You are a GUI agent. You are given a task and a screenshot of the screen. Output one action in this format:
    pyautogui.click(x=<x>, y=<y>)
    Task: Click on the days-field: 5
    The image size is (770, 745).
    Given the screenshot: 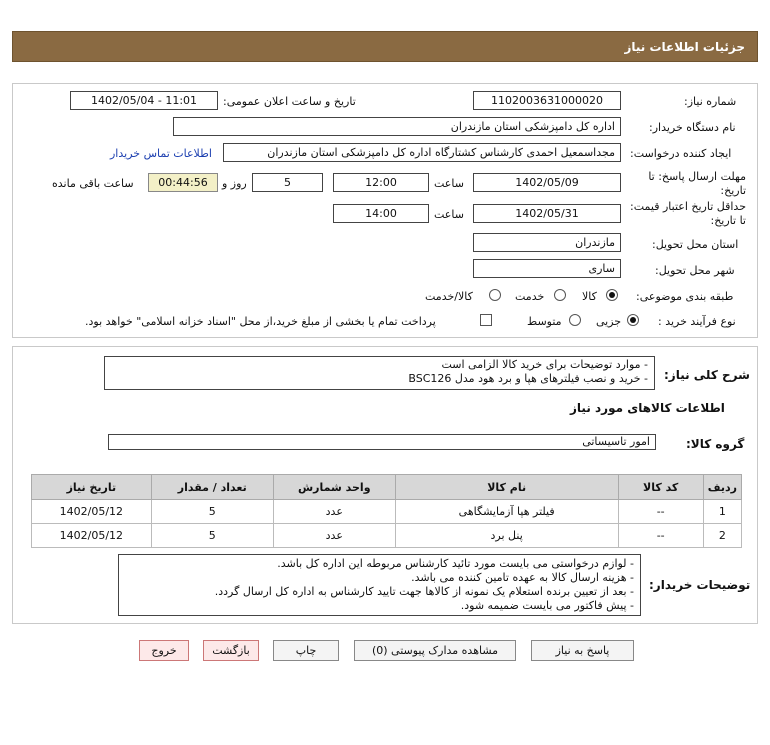 What is the action you would take?
    pyautogui.click(x=287, y=182)
    